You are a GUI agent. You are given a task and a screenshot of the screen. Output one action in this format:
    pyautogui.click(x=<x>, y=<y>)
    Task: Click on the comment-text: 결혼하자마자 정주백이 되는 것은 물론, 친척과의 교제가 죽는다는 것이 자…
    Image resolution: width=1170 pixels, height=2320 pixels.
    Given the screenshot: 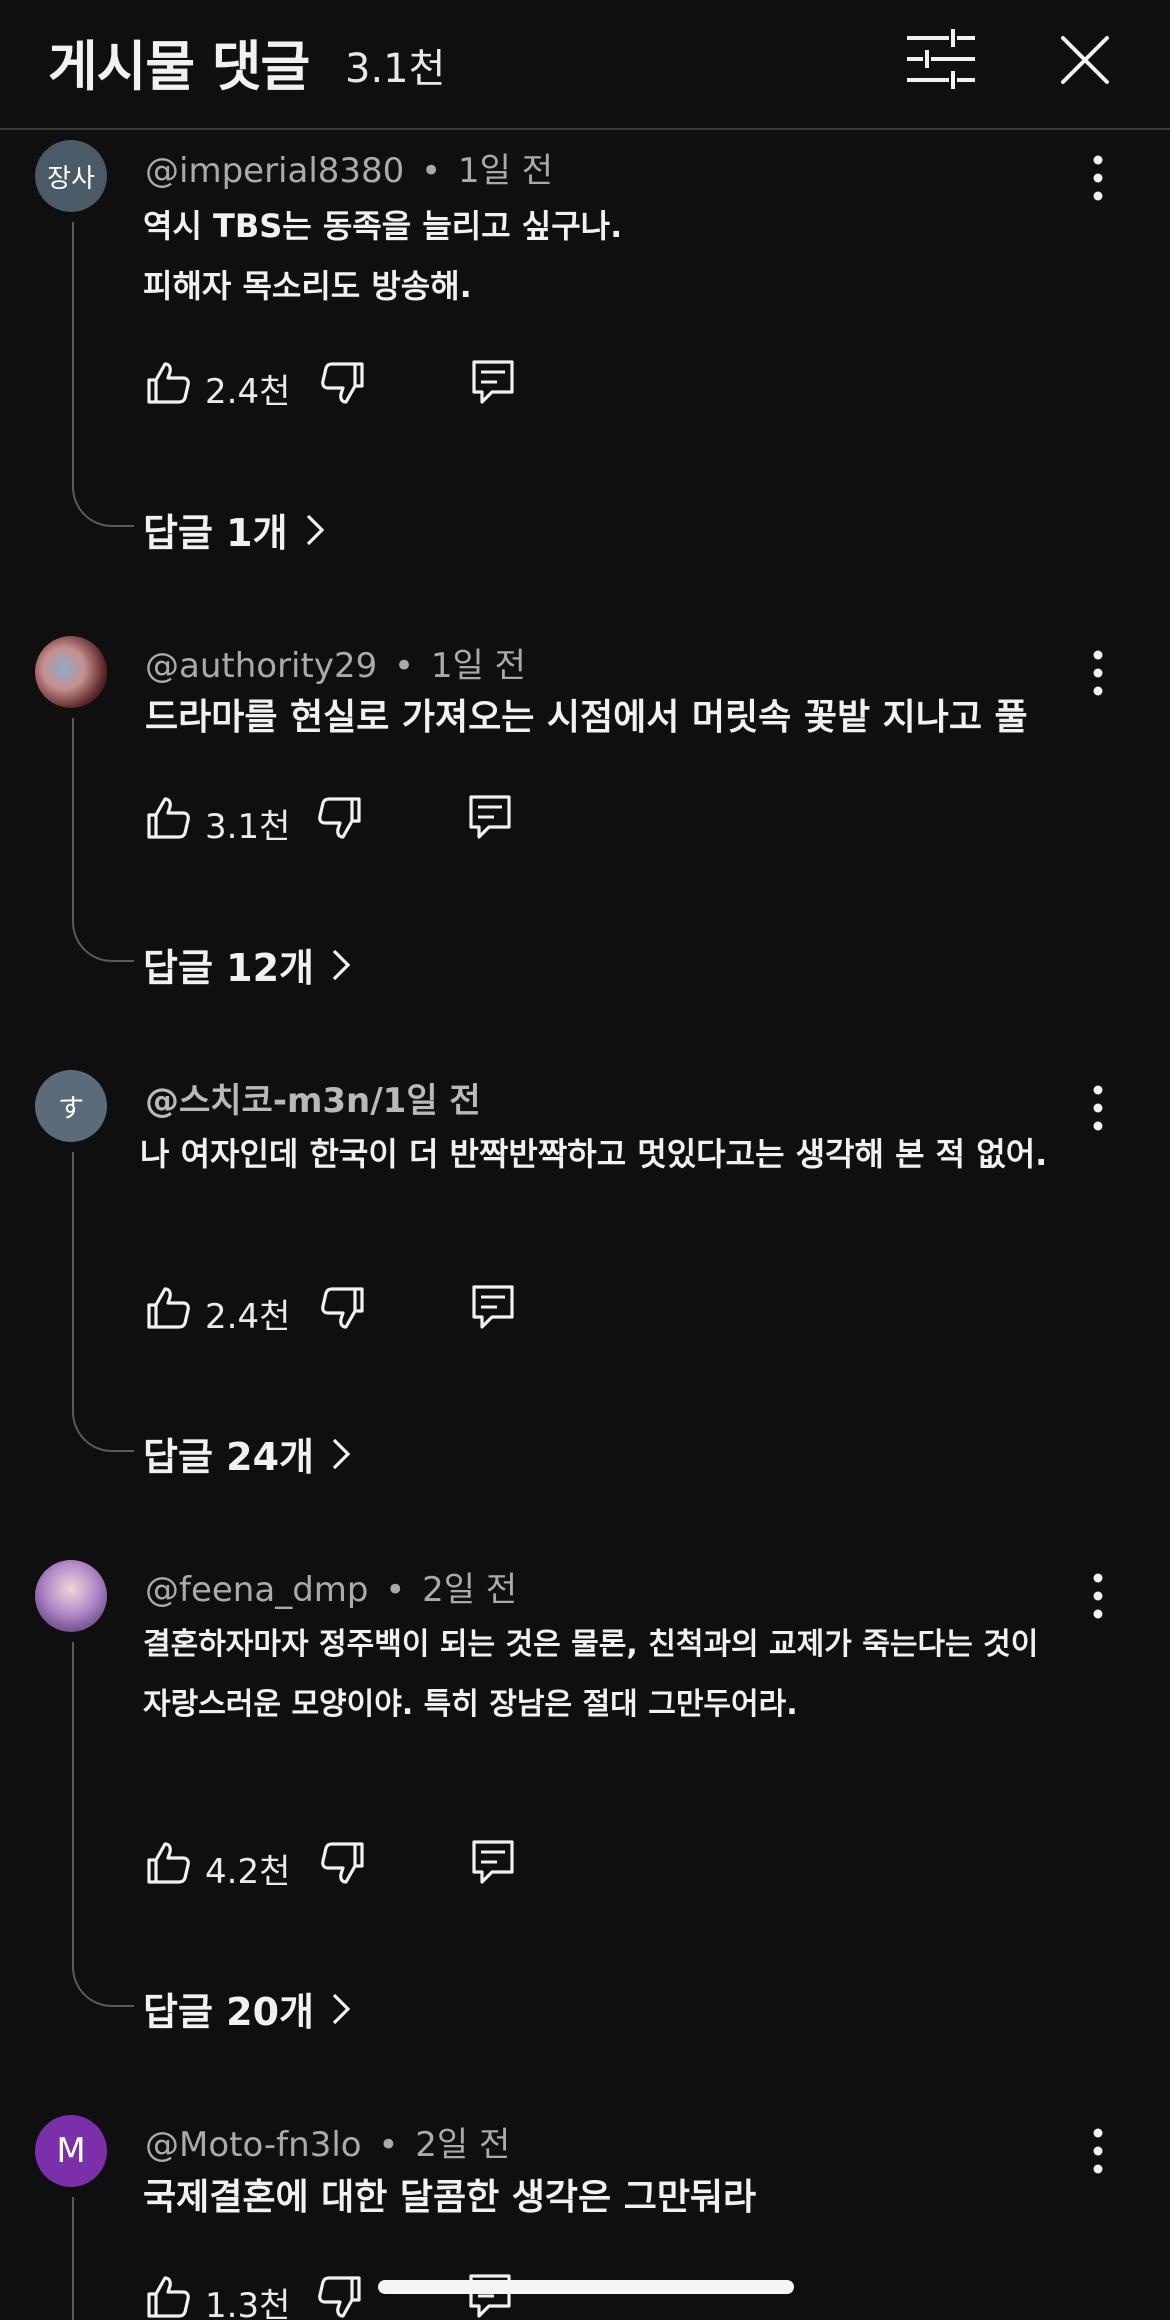 What is the action you would take?
    pyautogui.click(x=623, y=1675)
    